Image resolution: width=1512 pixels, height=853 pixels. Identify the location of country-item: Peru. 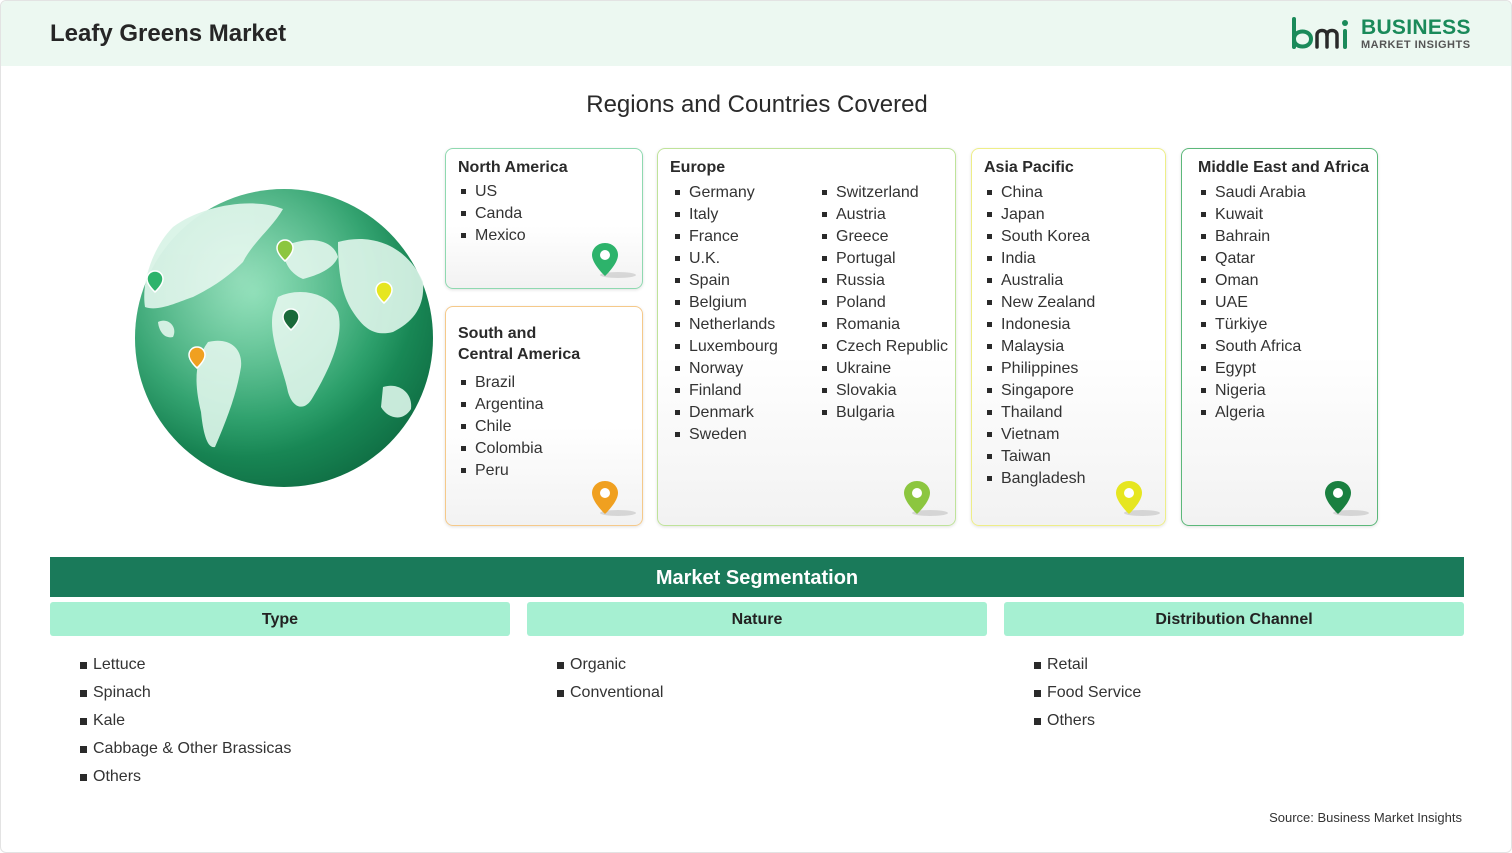
(501, 471).